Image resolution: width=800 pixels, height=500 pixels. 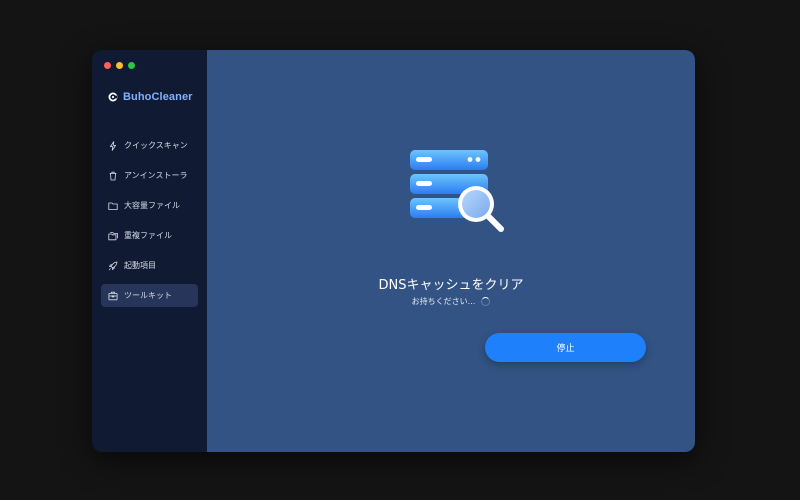 I want to click on sidebar-item-label: ツールキット, so click(x=148, y=295).